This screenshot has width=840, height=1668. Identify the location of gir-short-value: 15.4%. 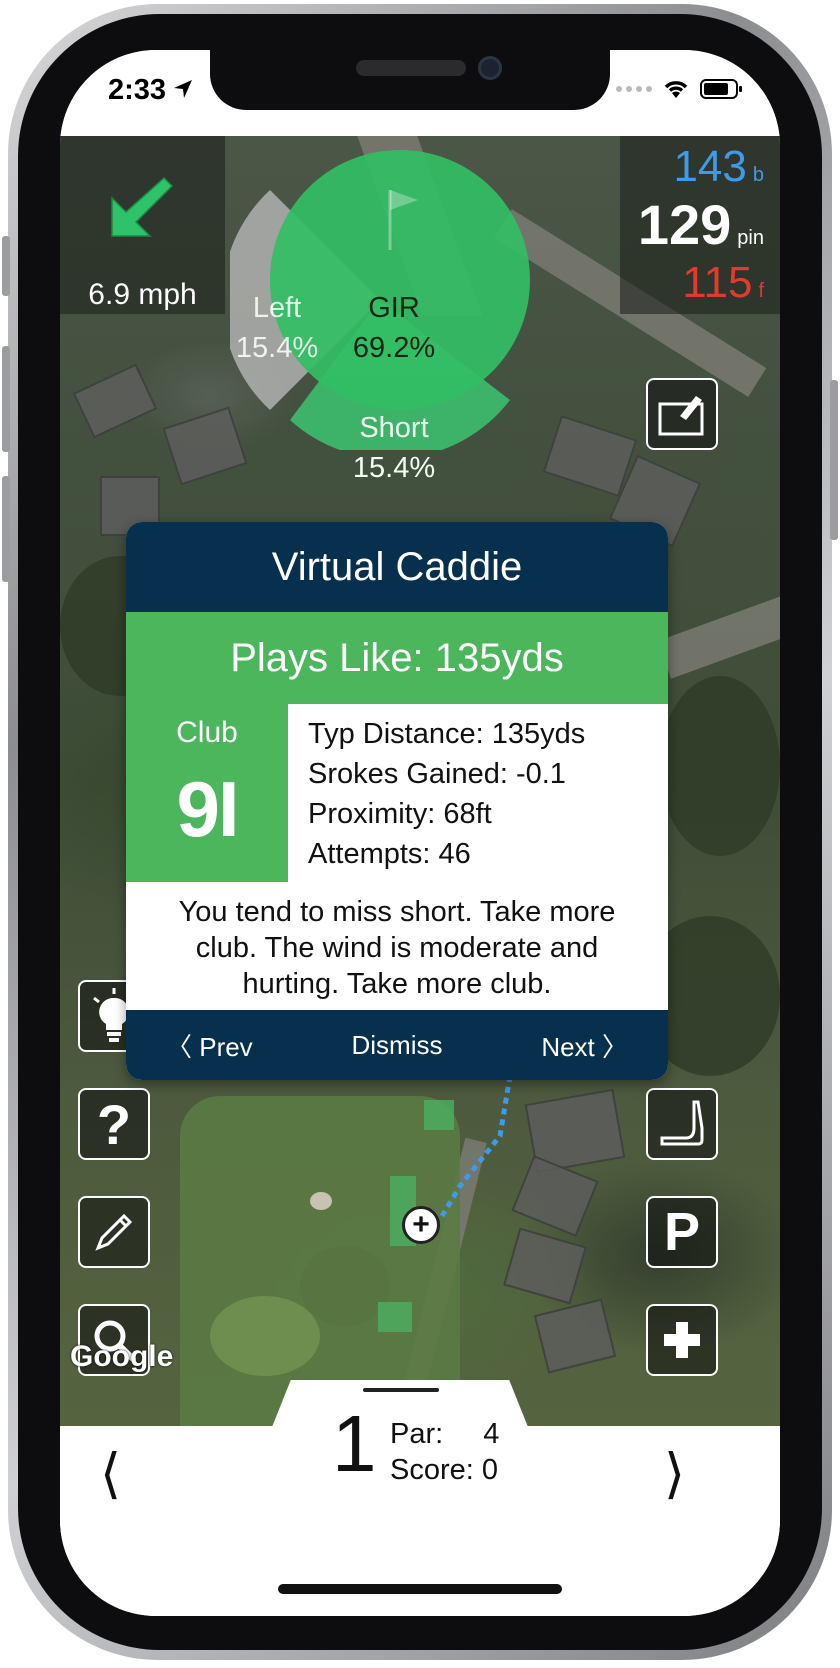
(394, 468).